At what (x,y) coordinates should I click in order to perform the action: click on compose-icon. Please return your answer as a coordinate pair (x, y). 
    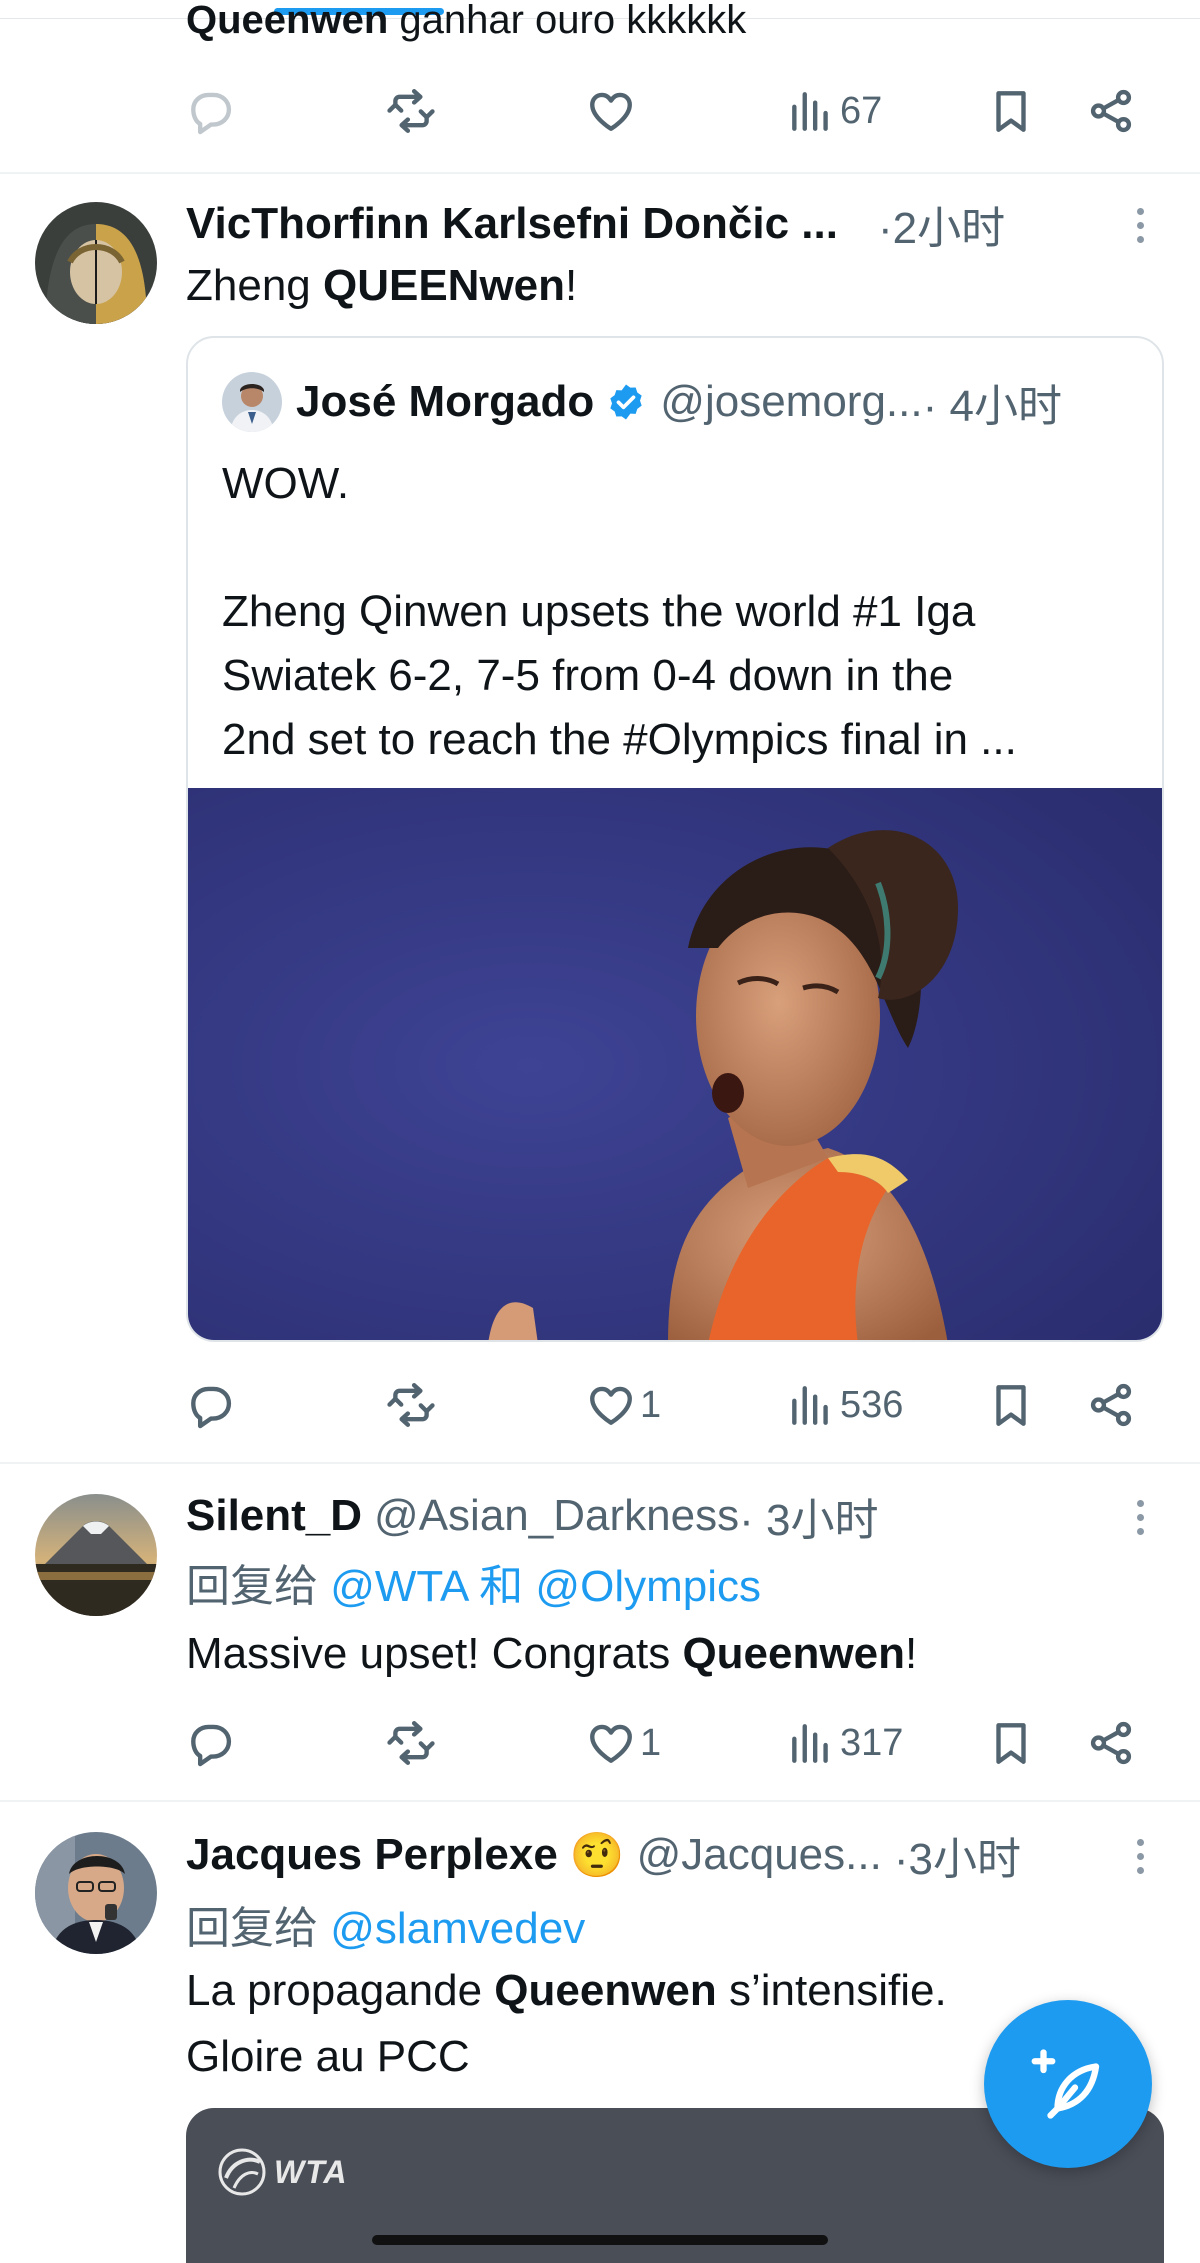
    Looking at the image, I should click on (1065, 2084).